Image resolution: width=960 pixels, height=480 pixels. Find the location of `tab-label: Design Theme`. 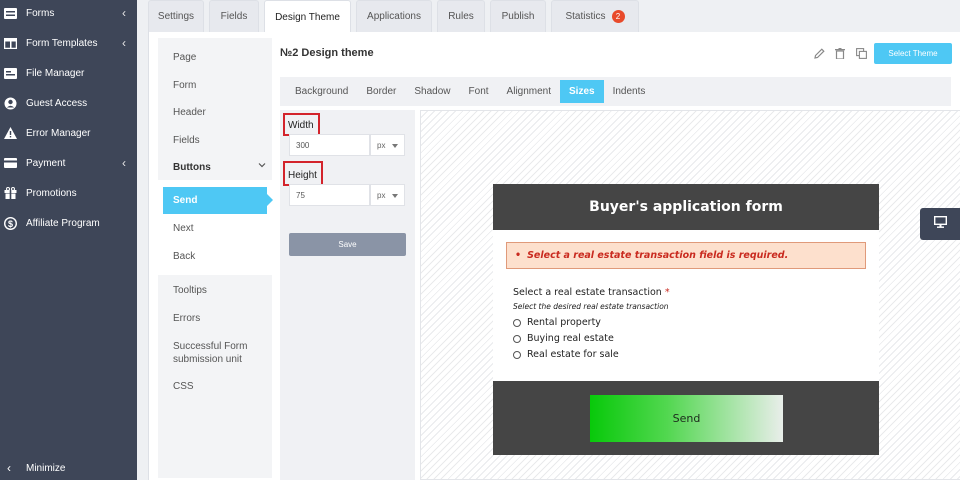

tab-label: Design Theme is located at coordinates (307, 17).